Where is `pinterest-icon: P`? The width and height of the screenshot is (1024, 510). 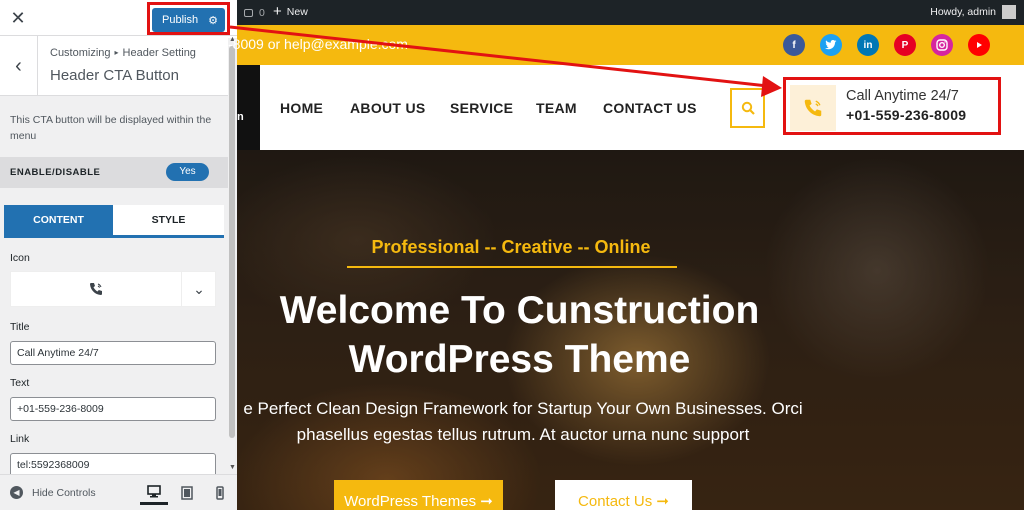 pinterest-icon: P is located at coordinates (905, 45).